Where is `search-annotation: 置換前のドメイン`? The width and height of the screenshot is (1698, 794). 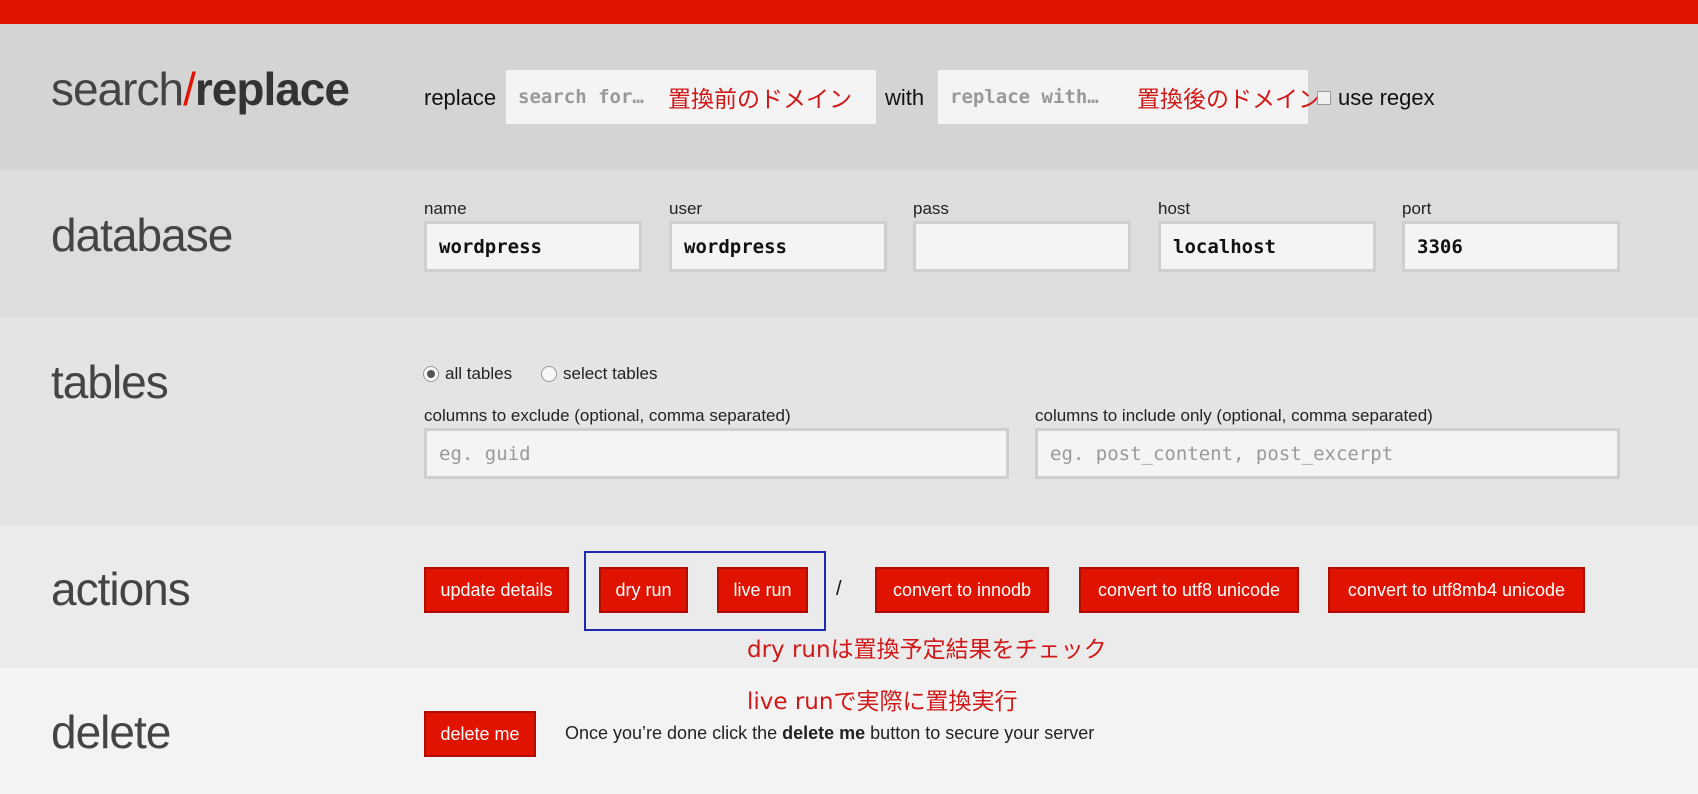
search-annotation: 置換前のドメイン is located at coordinates (760, 100).